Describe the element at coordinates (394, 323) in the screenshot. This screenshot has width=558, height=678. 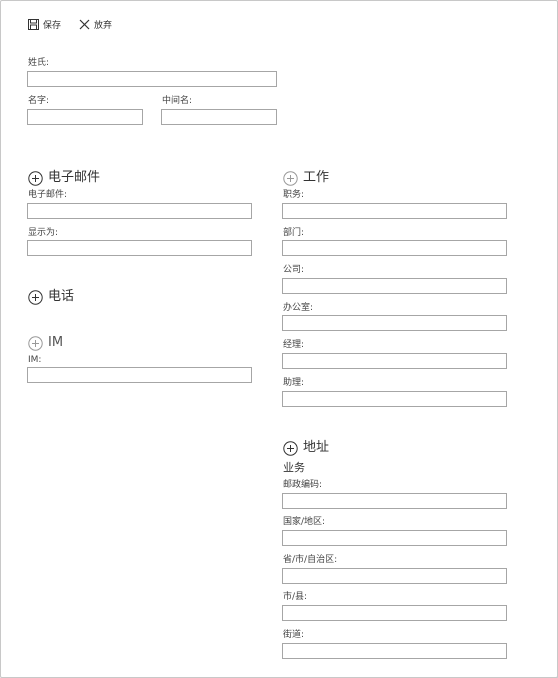
I see `office-field` at that location.